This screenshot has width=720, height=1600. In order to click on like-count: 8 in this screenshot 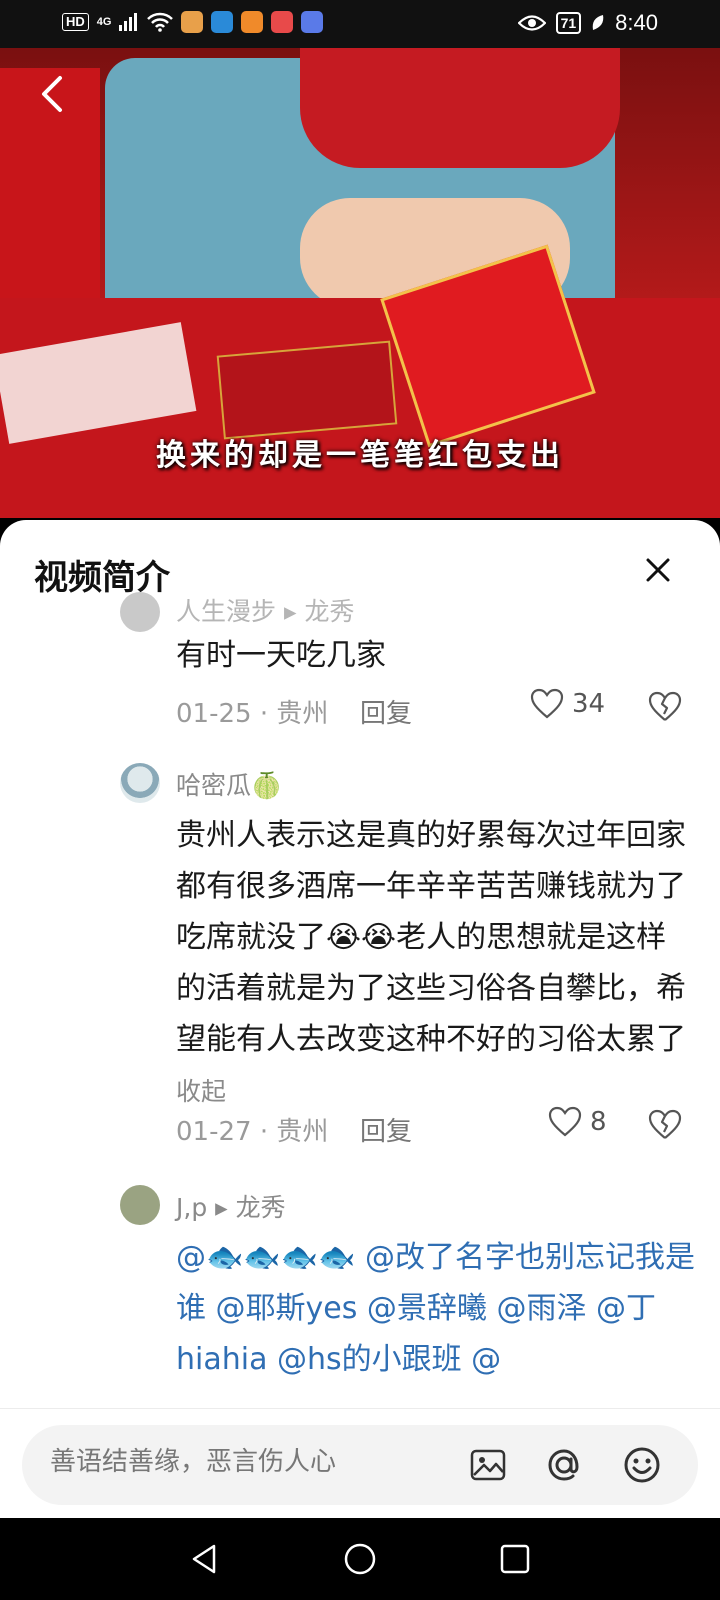, I will do `click(598, 1122)`.